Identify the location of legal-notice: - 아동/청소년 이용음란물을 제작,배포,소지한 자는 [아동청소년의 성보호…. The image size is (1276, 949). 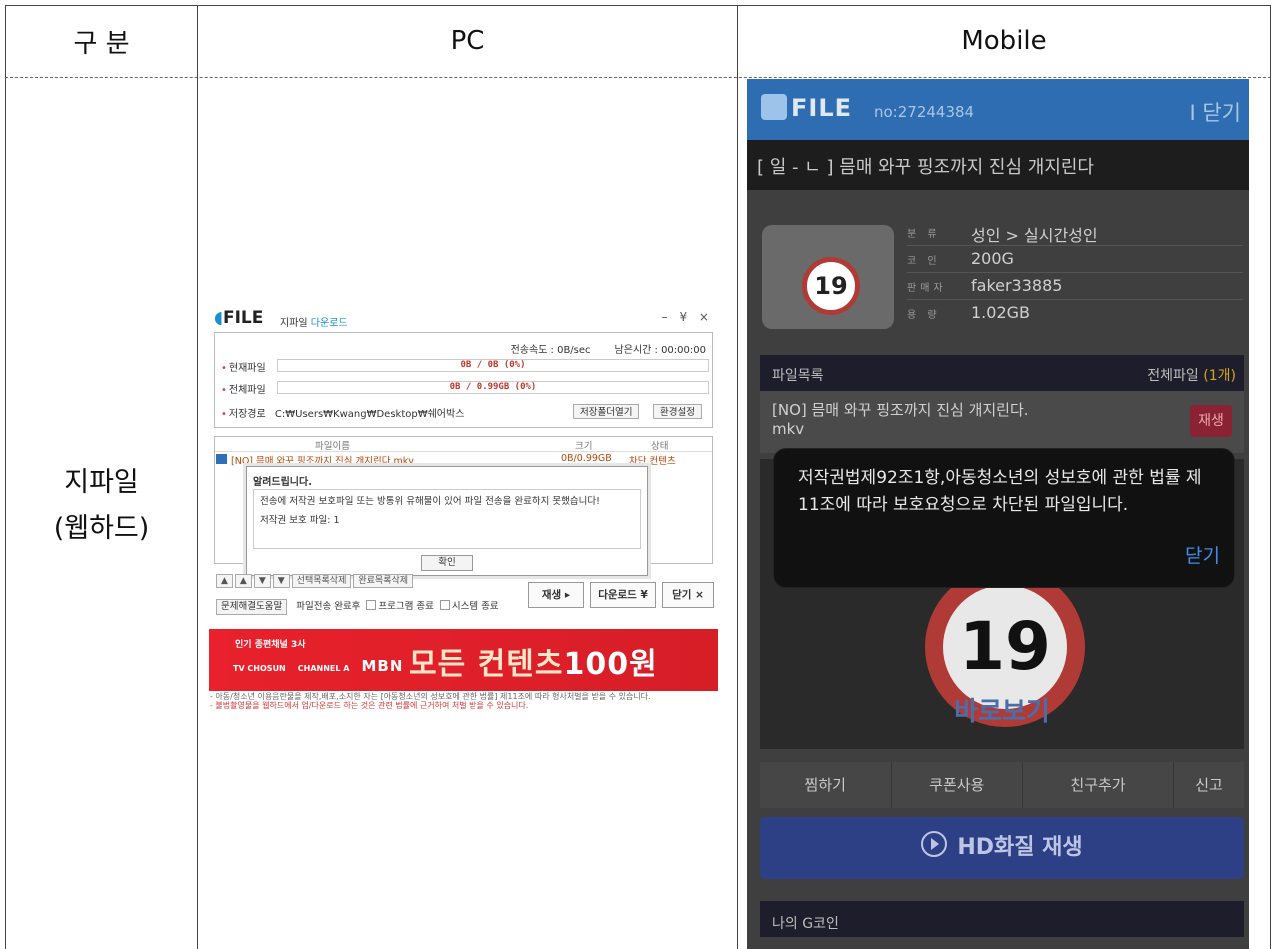
(430, 701).